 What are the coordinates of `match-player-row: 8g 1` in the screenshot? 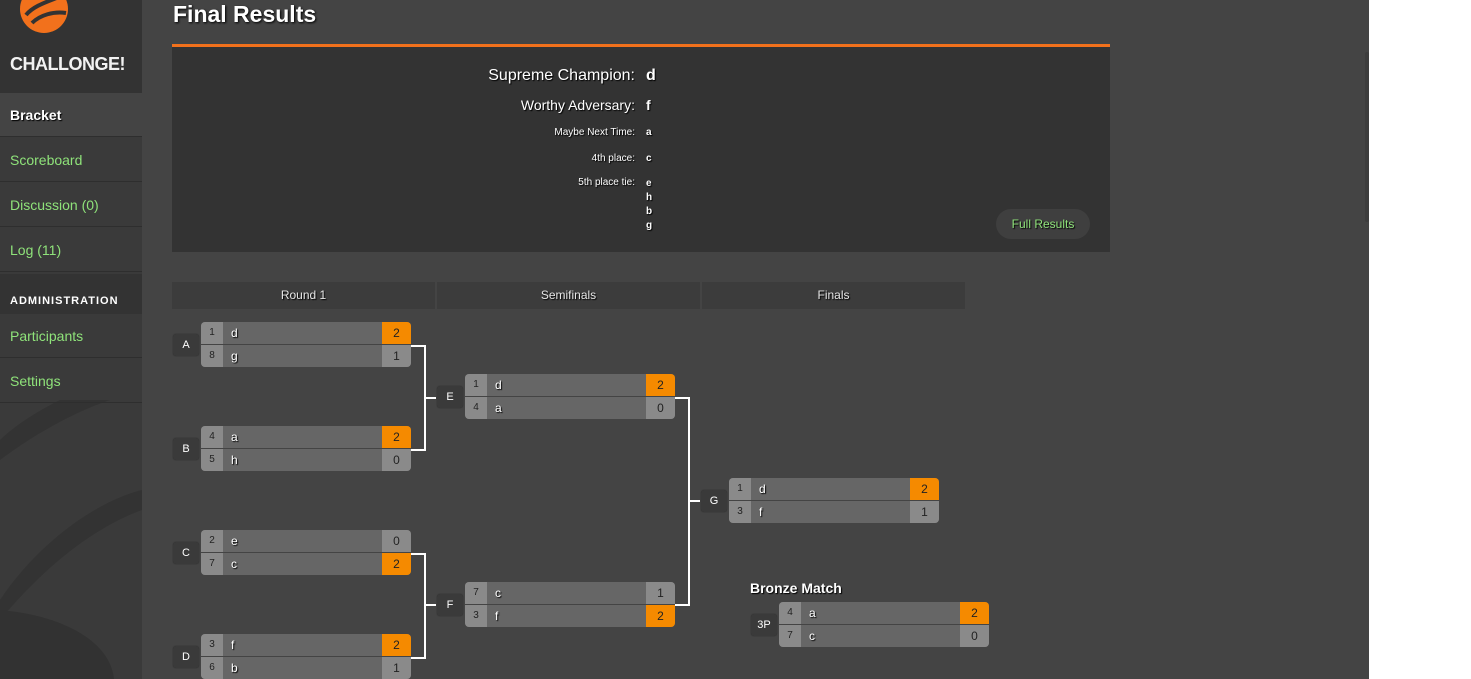 It's located at (306, 356).